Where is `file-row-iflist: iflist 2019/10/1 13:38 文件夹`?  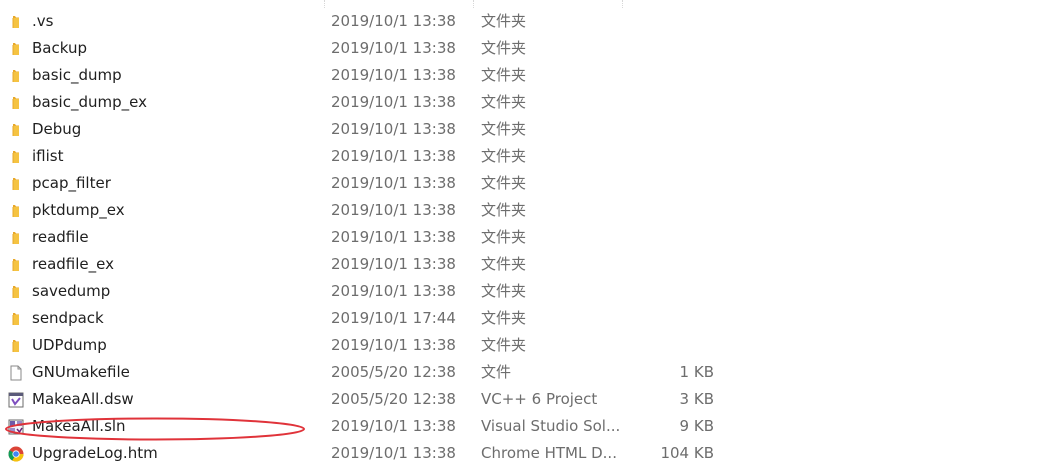
file-row-iflist: iflist 2019/10/1 13:38 文件夹 is located at coordinates (531, 156).